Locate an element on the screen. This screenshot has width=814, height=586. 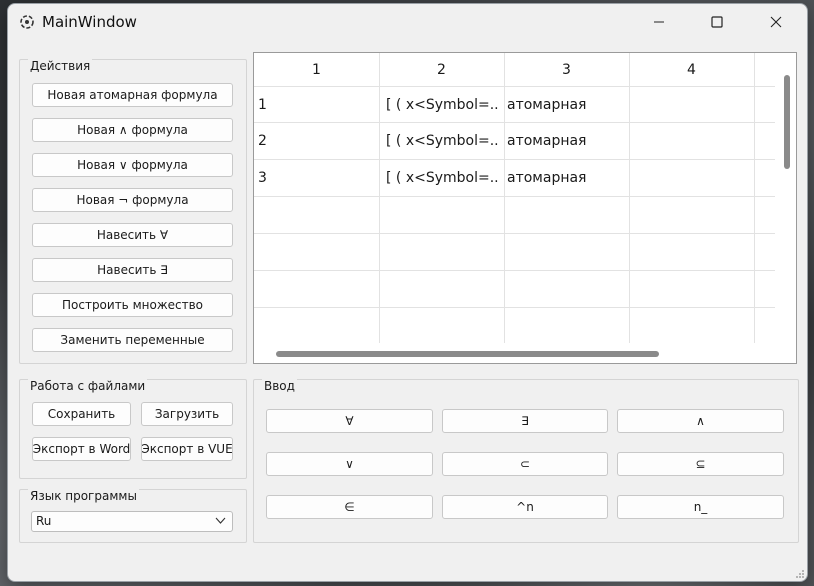
subset-symbol-button: ⊂ is located at coordinates (525, 464).